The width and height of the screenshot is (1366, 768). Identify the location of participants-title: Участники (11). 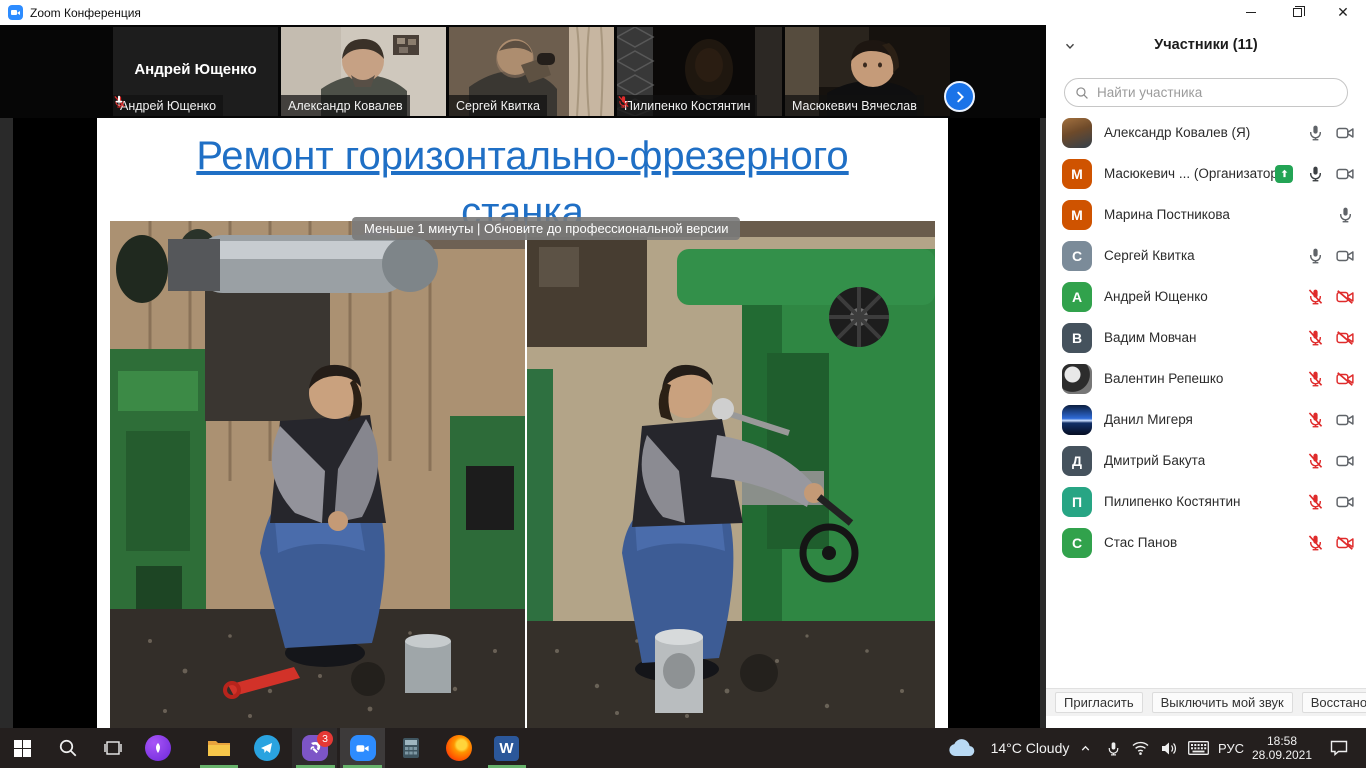
(1206, 45).